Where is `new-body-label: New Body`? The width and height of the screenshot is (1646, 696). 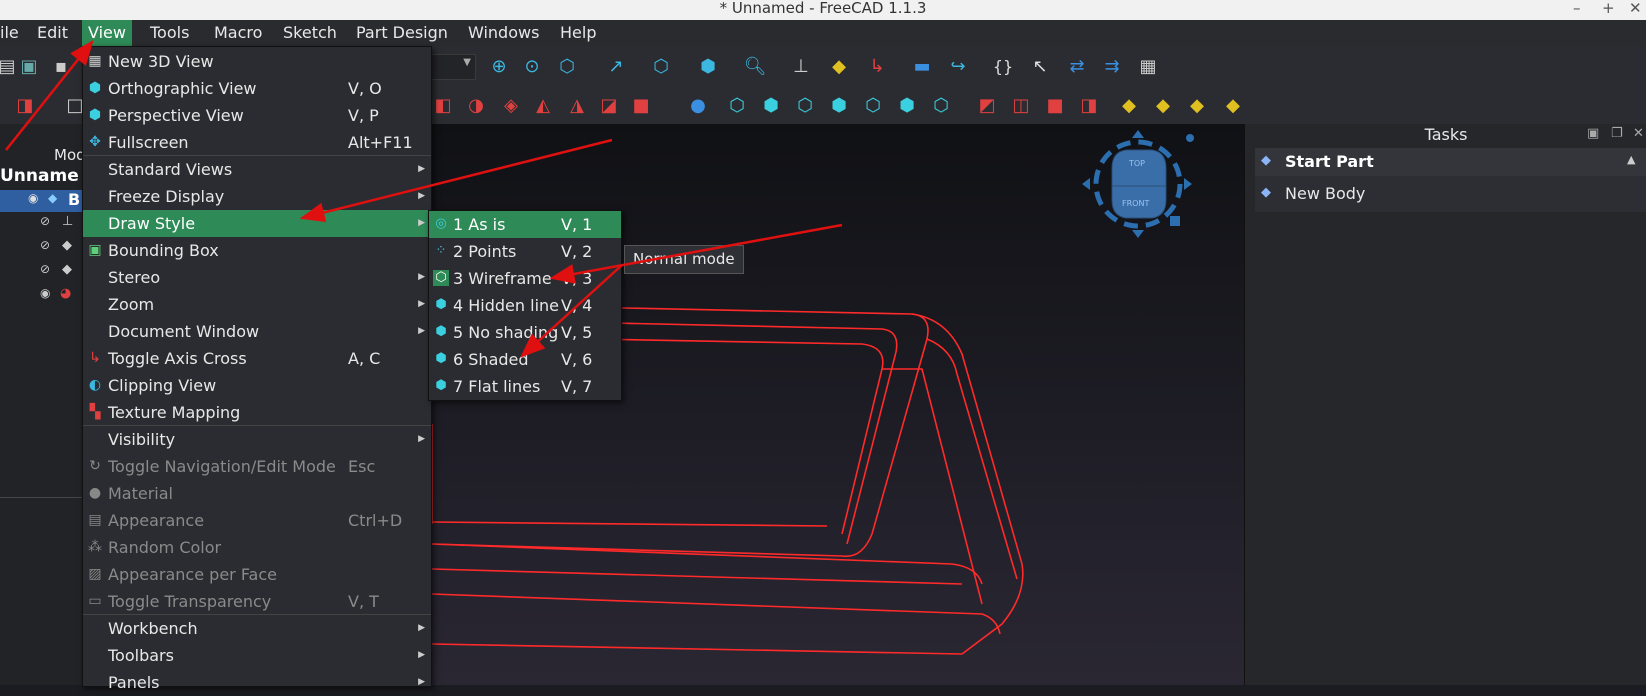 new-body-label: New Body is located at coordinates (1325, 193).